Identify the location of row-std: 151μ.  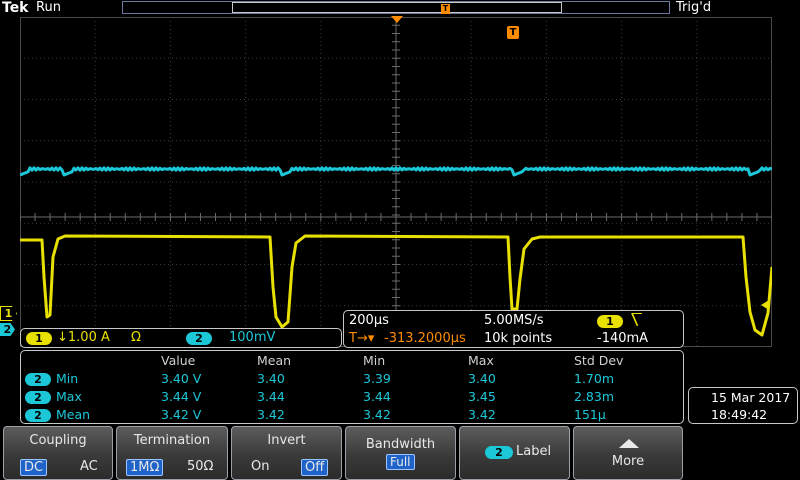
(590, 414).